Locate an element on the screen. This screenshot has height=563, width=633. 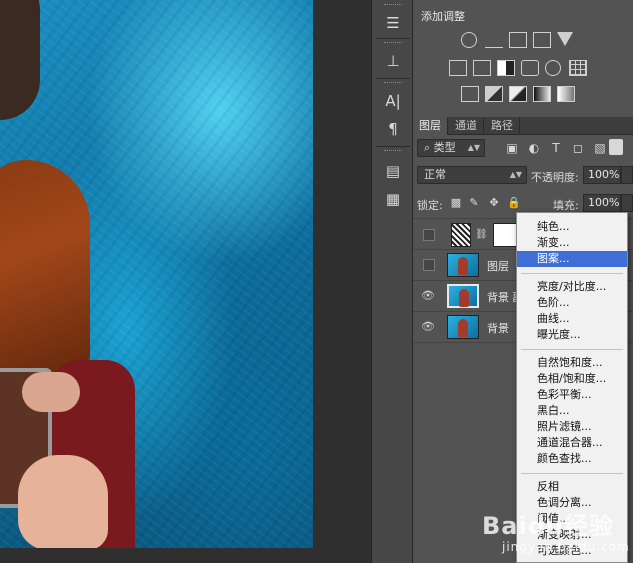
clone-source-icon: ⊥ is located at coordinates (393, 61).